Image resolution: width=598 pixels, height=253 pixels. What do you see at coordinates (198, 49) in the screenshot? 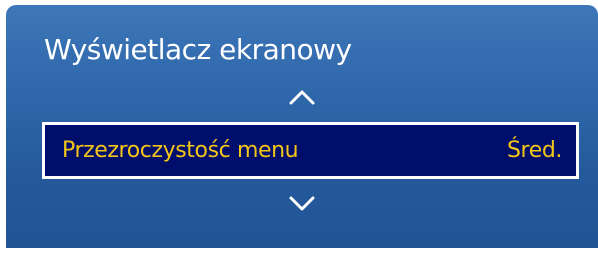
I see `panel-title: Wyświetlacz ekranowy` at bounding box center [198, 49].